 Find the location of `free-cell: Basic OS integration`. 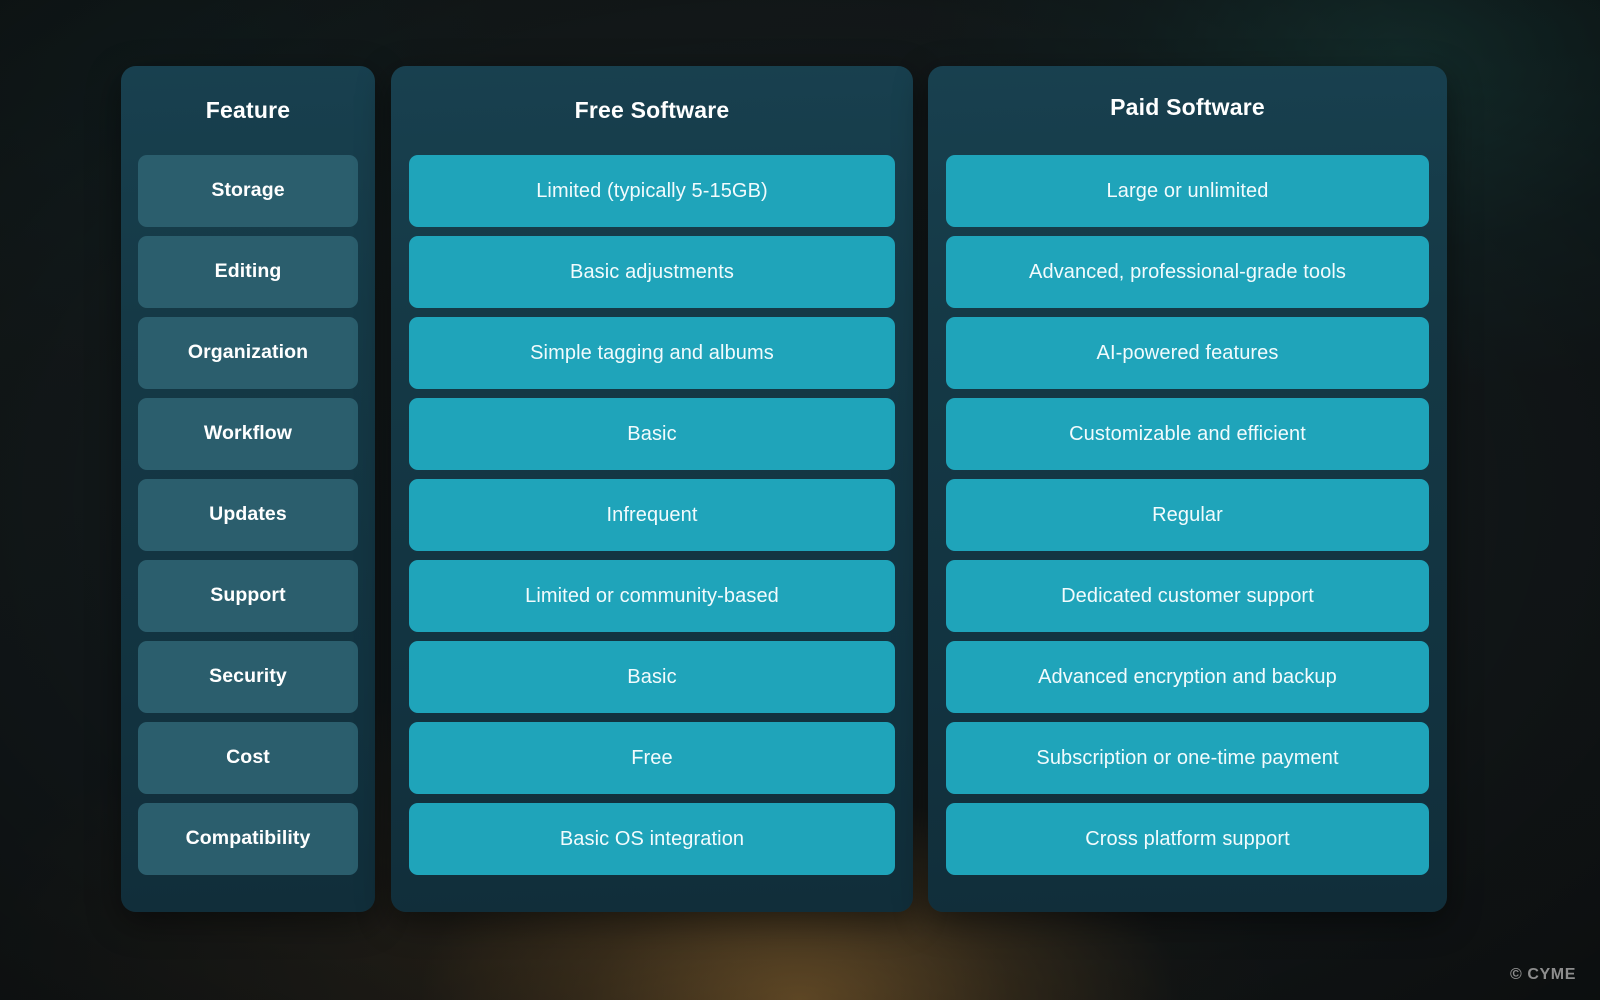

free-cell: Basic OS integration is located at coordinates (652, 839).